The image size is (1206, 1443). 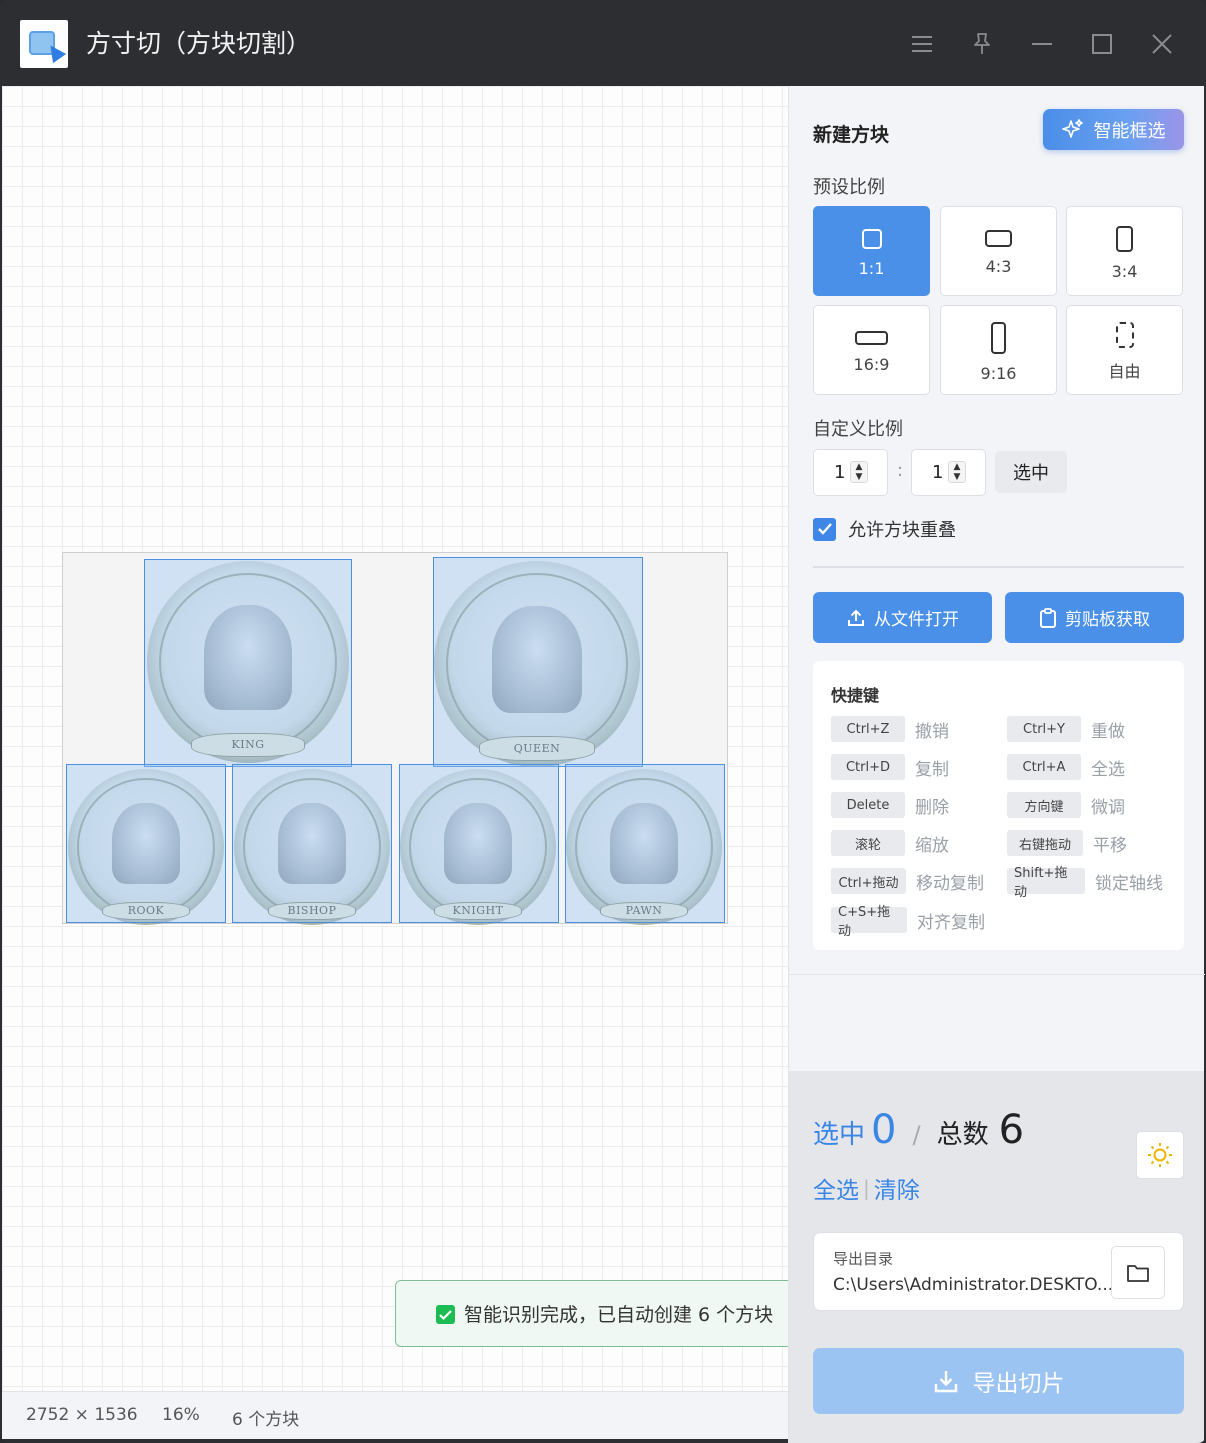 I want to click on toast-message: 智能识别完成，已自动创建 6 个方块, so click(x=619, y=1315).